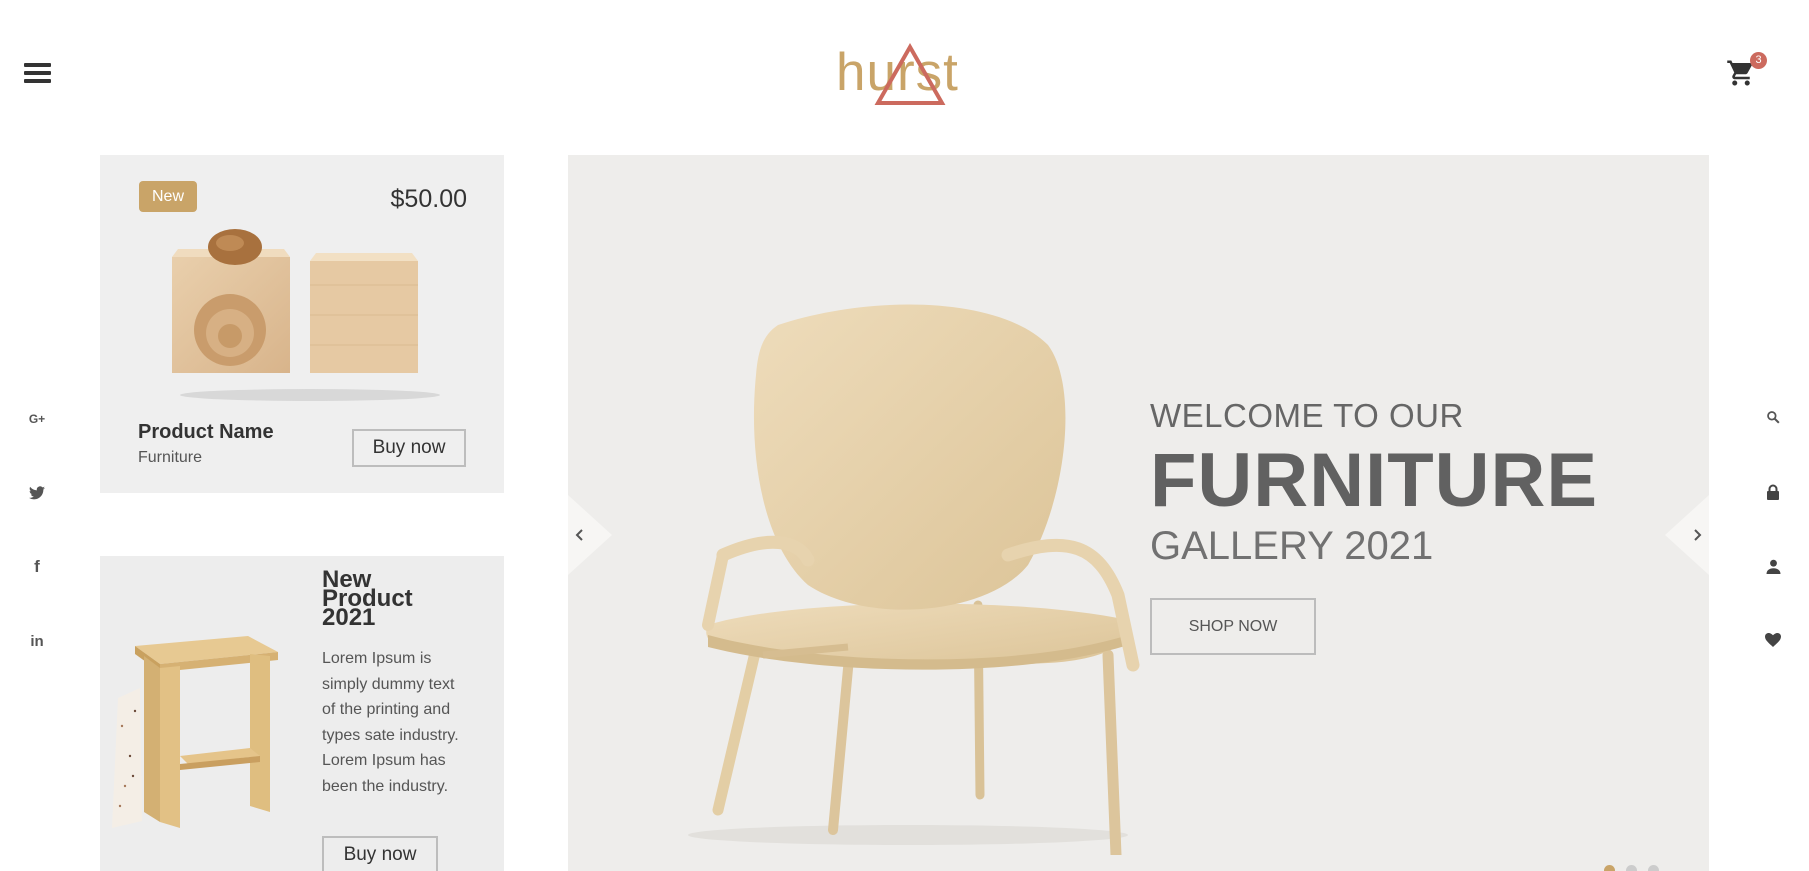 This screenshot has width=1809, height=871. I want to click on new-badge: New, so click(168, 196).